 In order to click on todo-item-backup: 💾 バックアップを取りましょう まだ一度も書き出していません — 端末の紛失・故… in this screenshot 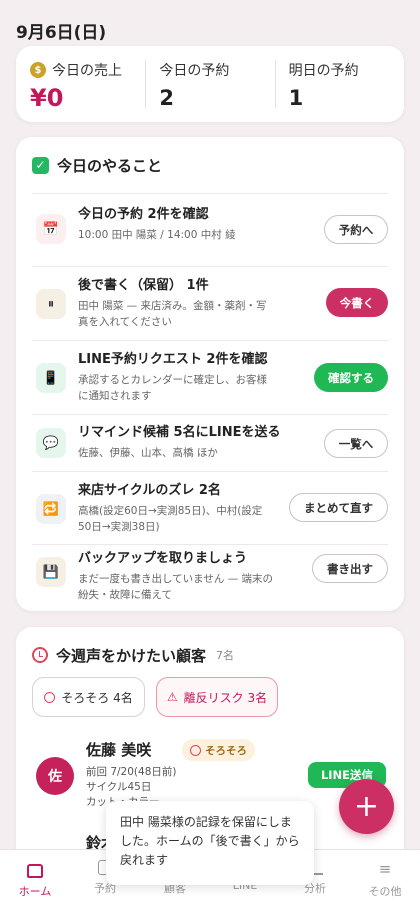, I will do `click(210, 577)`.